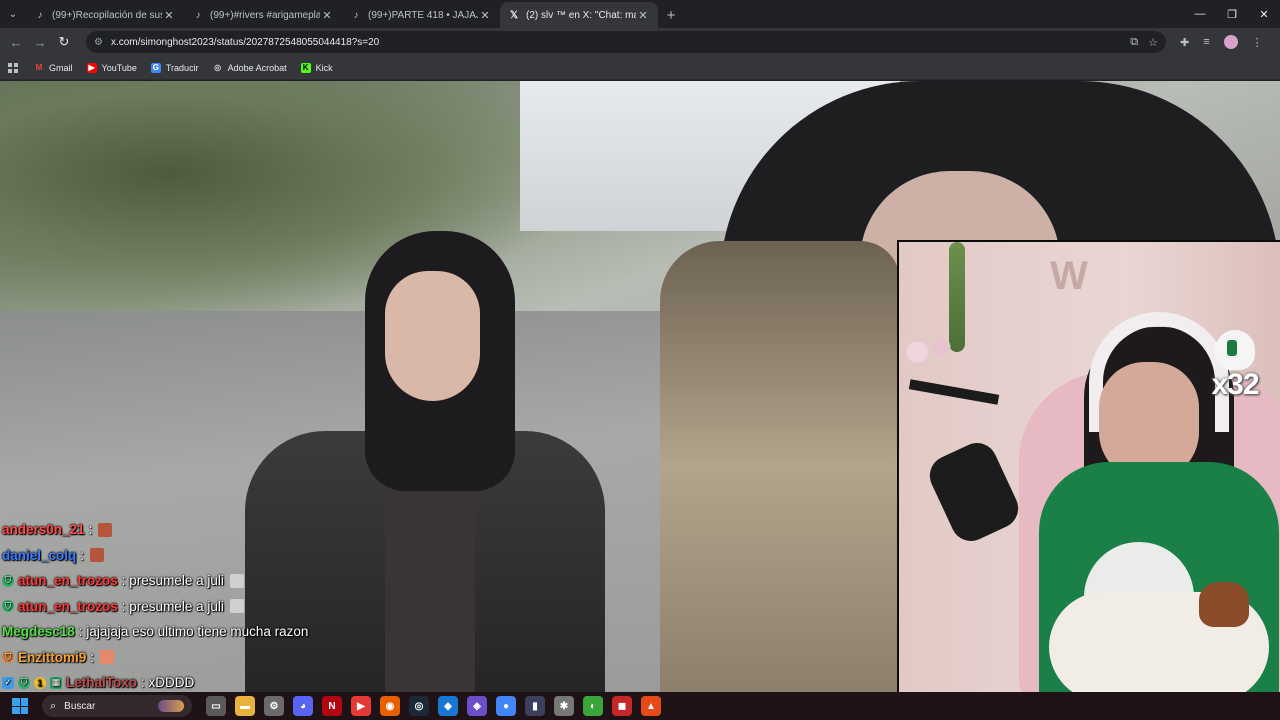 This screenshot has height=720, width=1280. Describe the element at coordinates (212, 681) in the screenshot. I see `chat-message: ✓ ⛉ 1 ▦ LethalToxo : xDDDD` at that location.